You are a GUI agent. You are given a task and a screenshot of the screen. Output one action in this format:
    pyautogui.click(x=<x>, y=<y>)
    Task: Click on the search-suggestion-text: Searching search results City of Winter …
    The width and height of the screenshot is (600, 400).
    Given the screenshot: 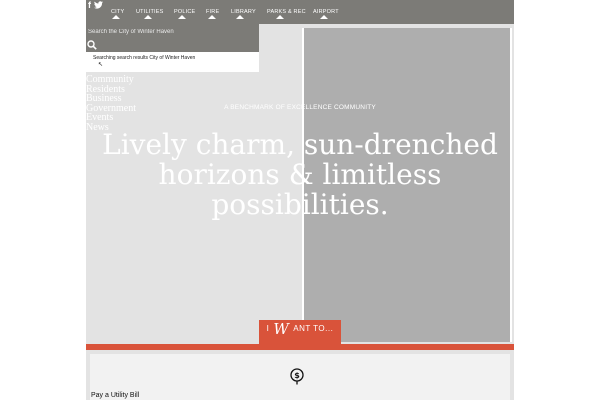 What is the action you would take?
    pyautogui.click(x=144, y=58)
    